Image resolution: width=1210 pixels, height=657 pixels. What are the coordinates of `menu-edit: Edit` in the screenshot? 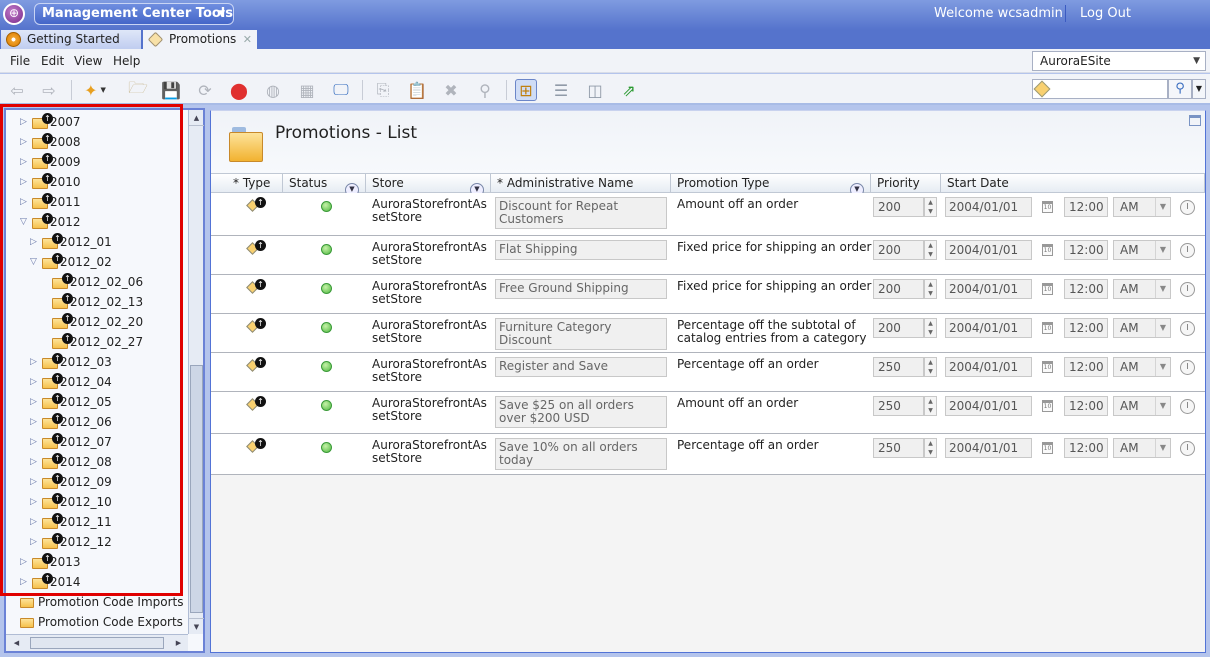 It's located at (52, 61).